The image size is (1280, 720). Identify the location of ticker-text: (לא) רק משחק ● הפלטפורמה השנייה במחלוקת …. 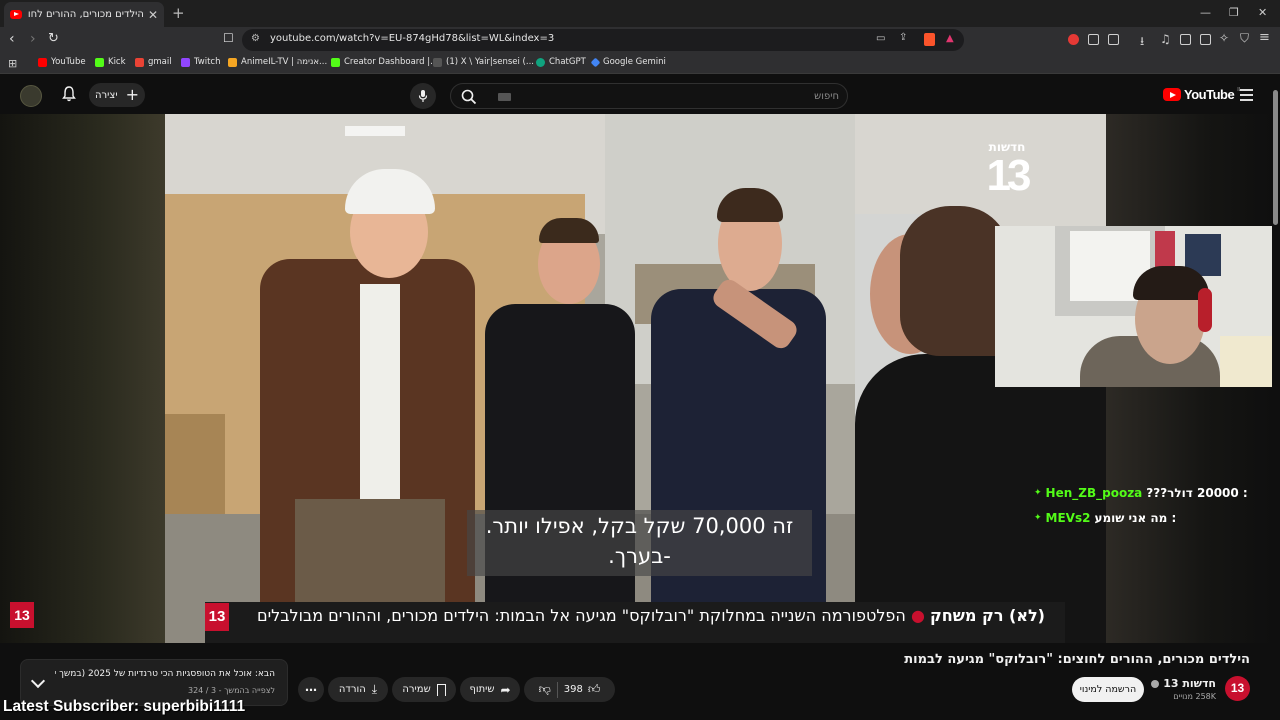
(639, 615).